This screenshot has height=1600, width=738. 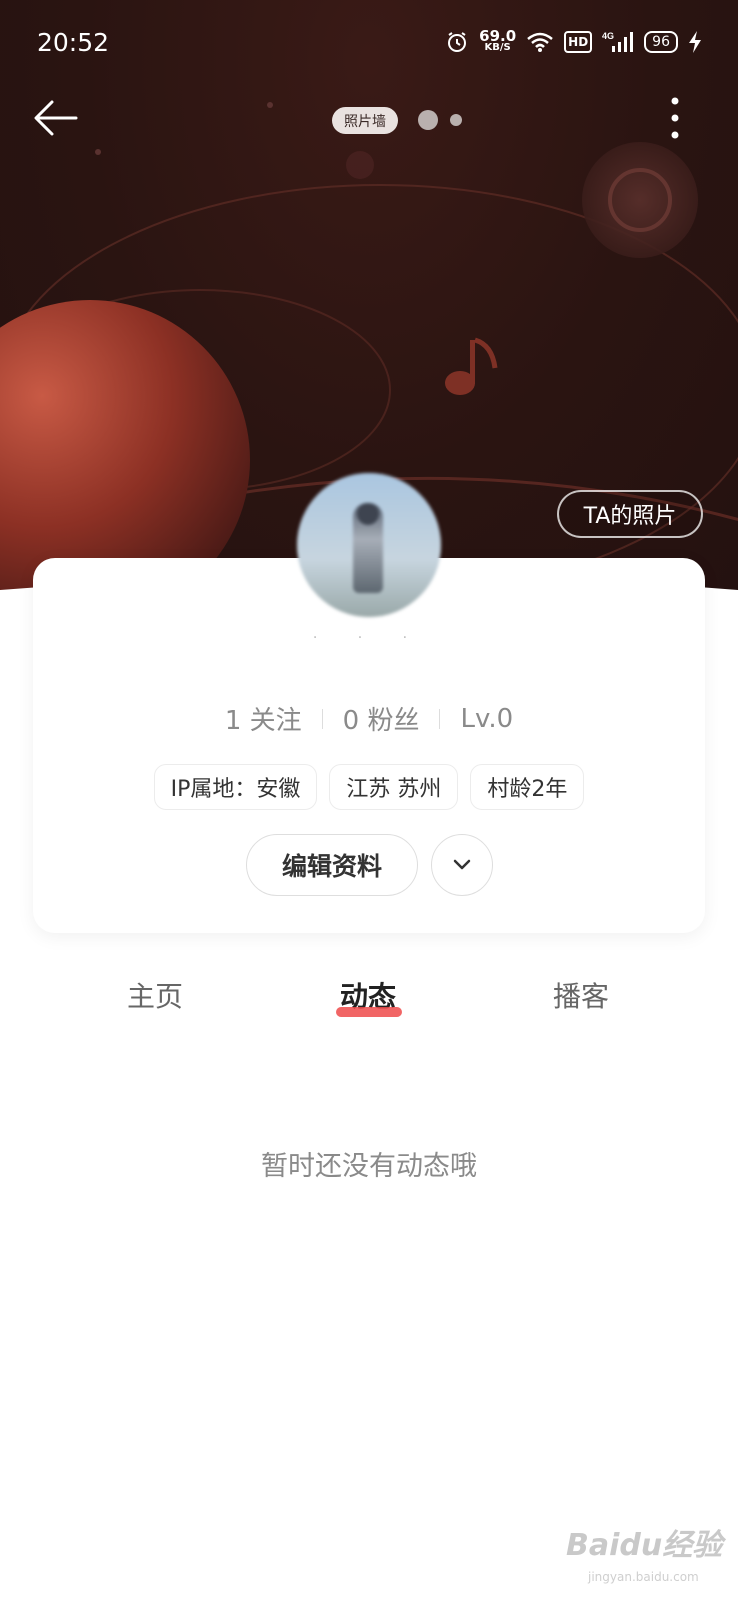 I want to click on more-vertical-icon, so click(x=675, y=118).